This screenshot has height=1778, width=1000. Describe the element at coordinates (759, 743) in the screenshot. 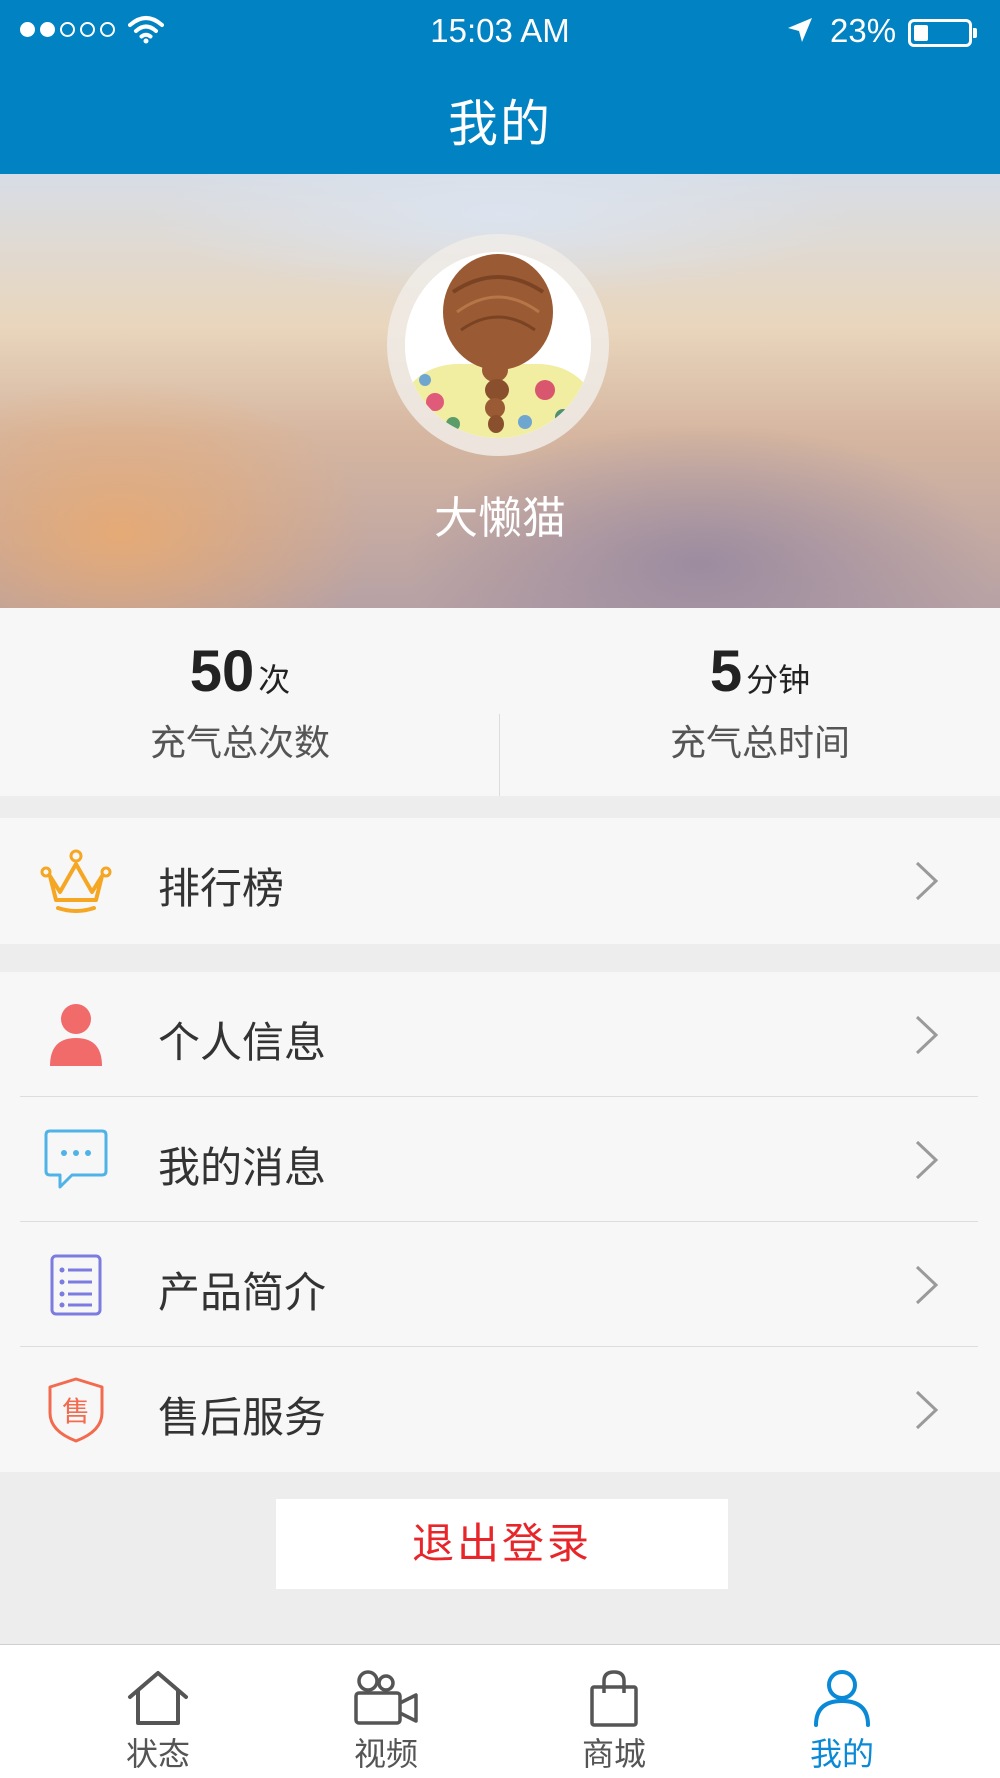

I see `stat-label: 充气总时间` at that location.